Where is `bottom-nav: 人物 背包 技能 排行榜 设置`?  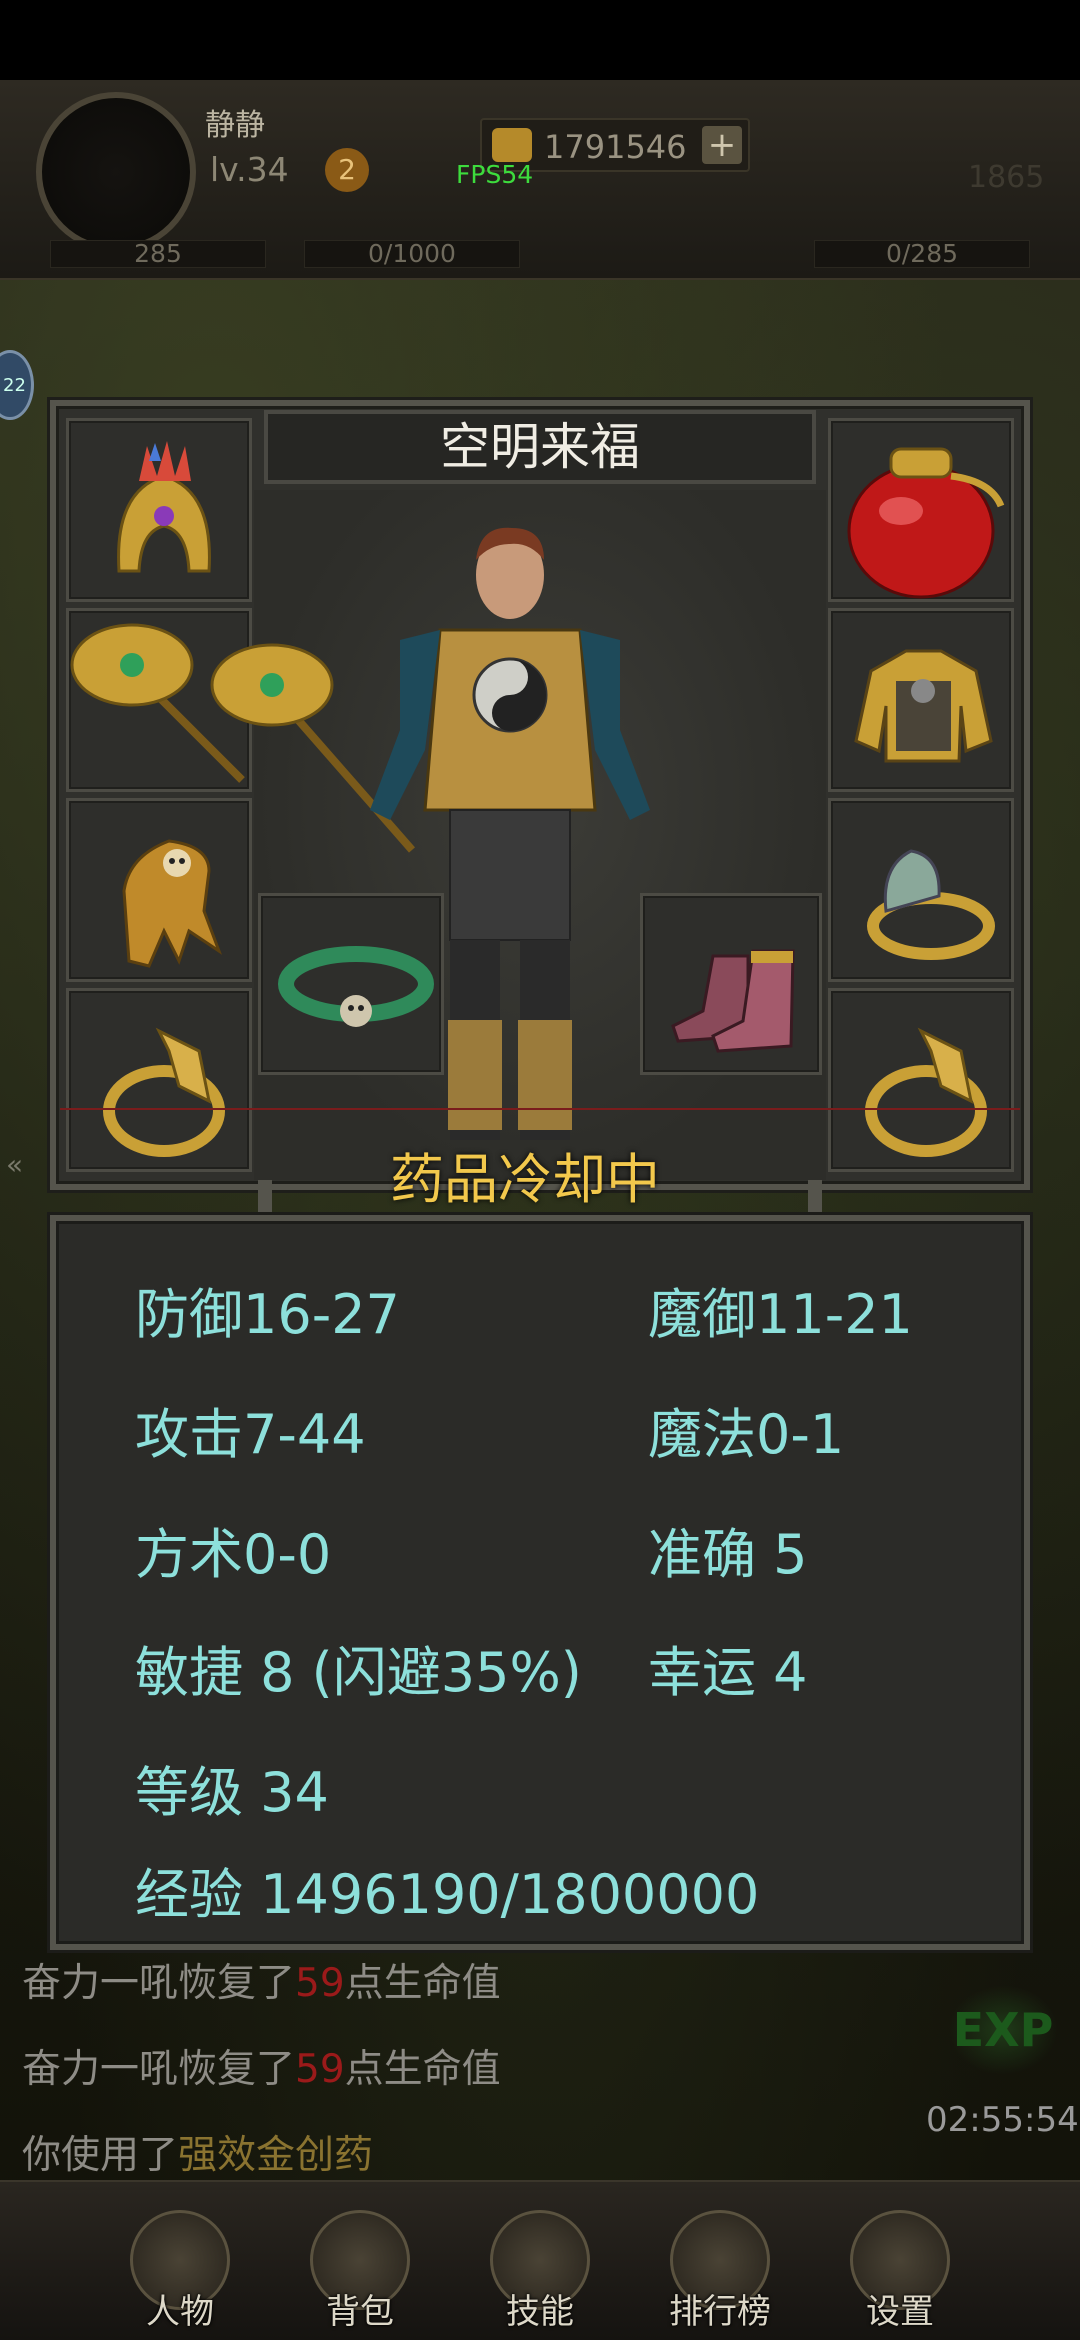
bottom-nav: 人物 背包 技能 排行榜 设置 is located at coordinates (540, 2260).